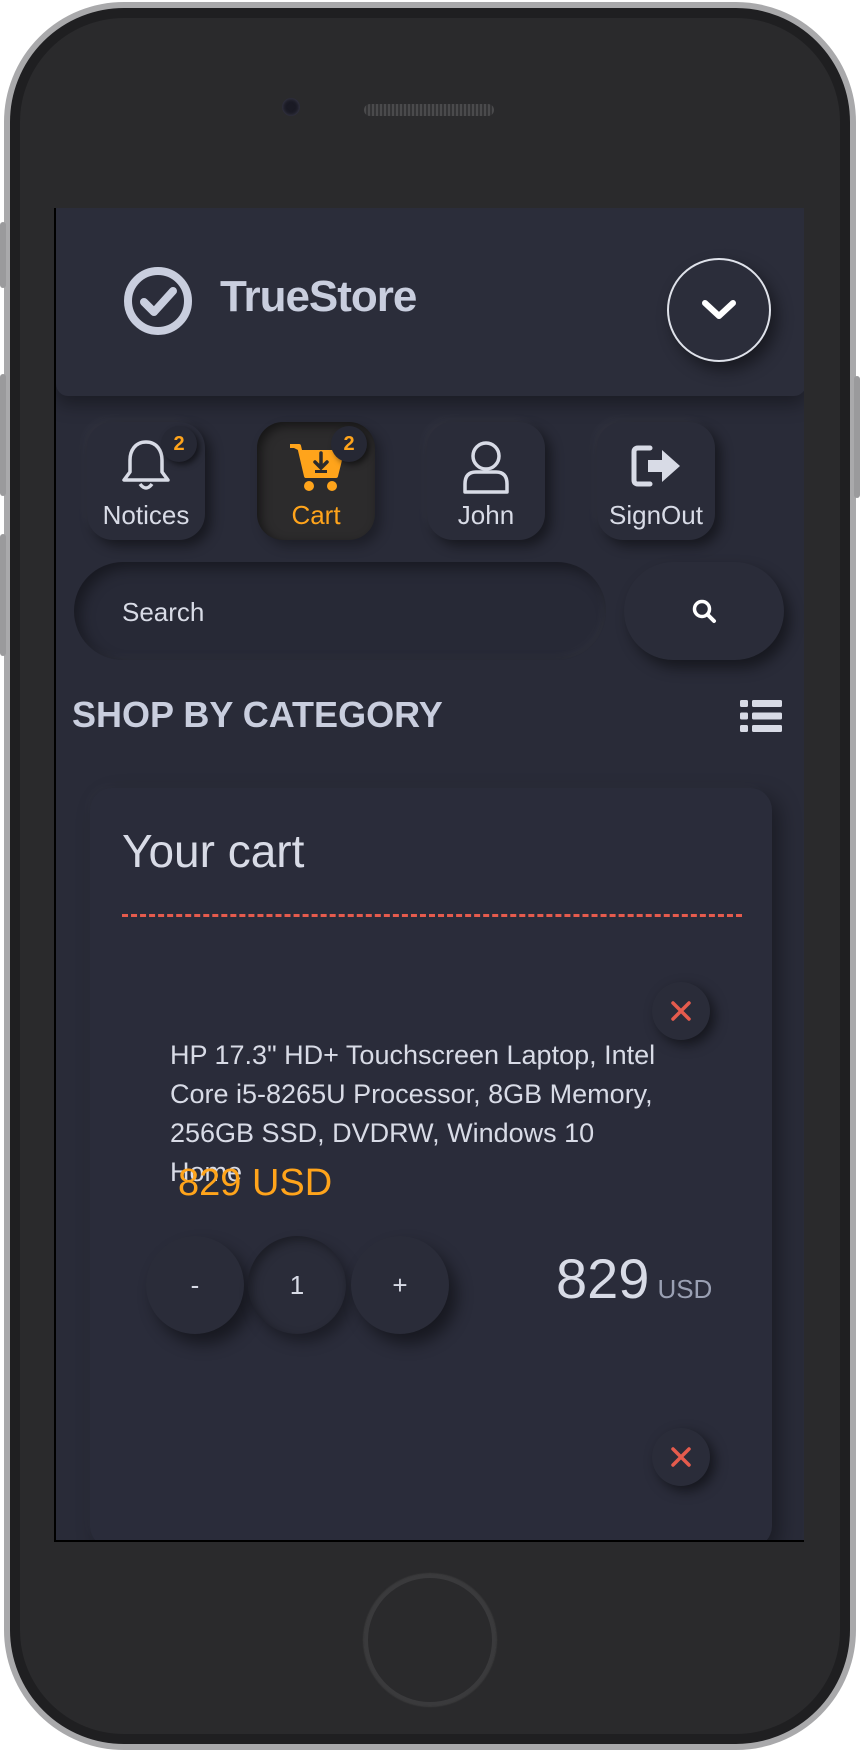 The image size is (861, 1754). What do you see at coordinates (486, 515) in the screenshot?
I see `nav-profile-label: John` at bounding box center [486, 515].